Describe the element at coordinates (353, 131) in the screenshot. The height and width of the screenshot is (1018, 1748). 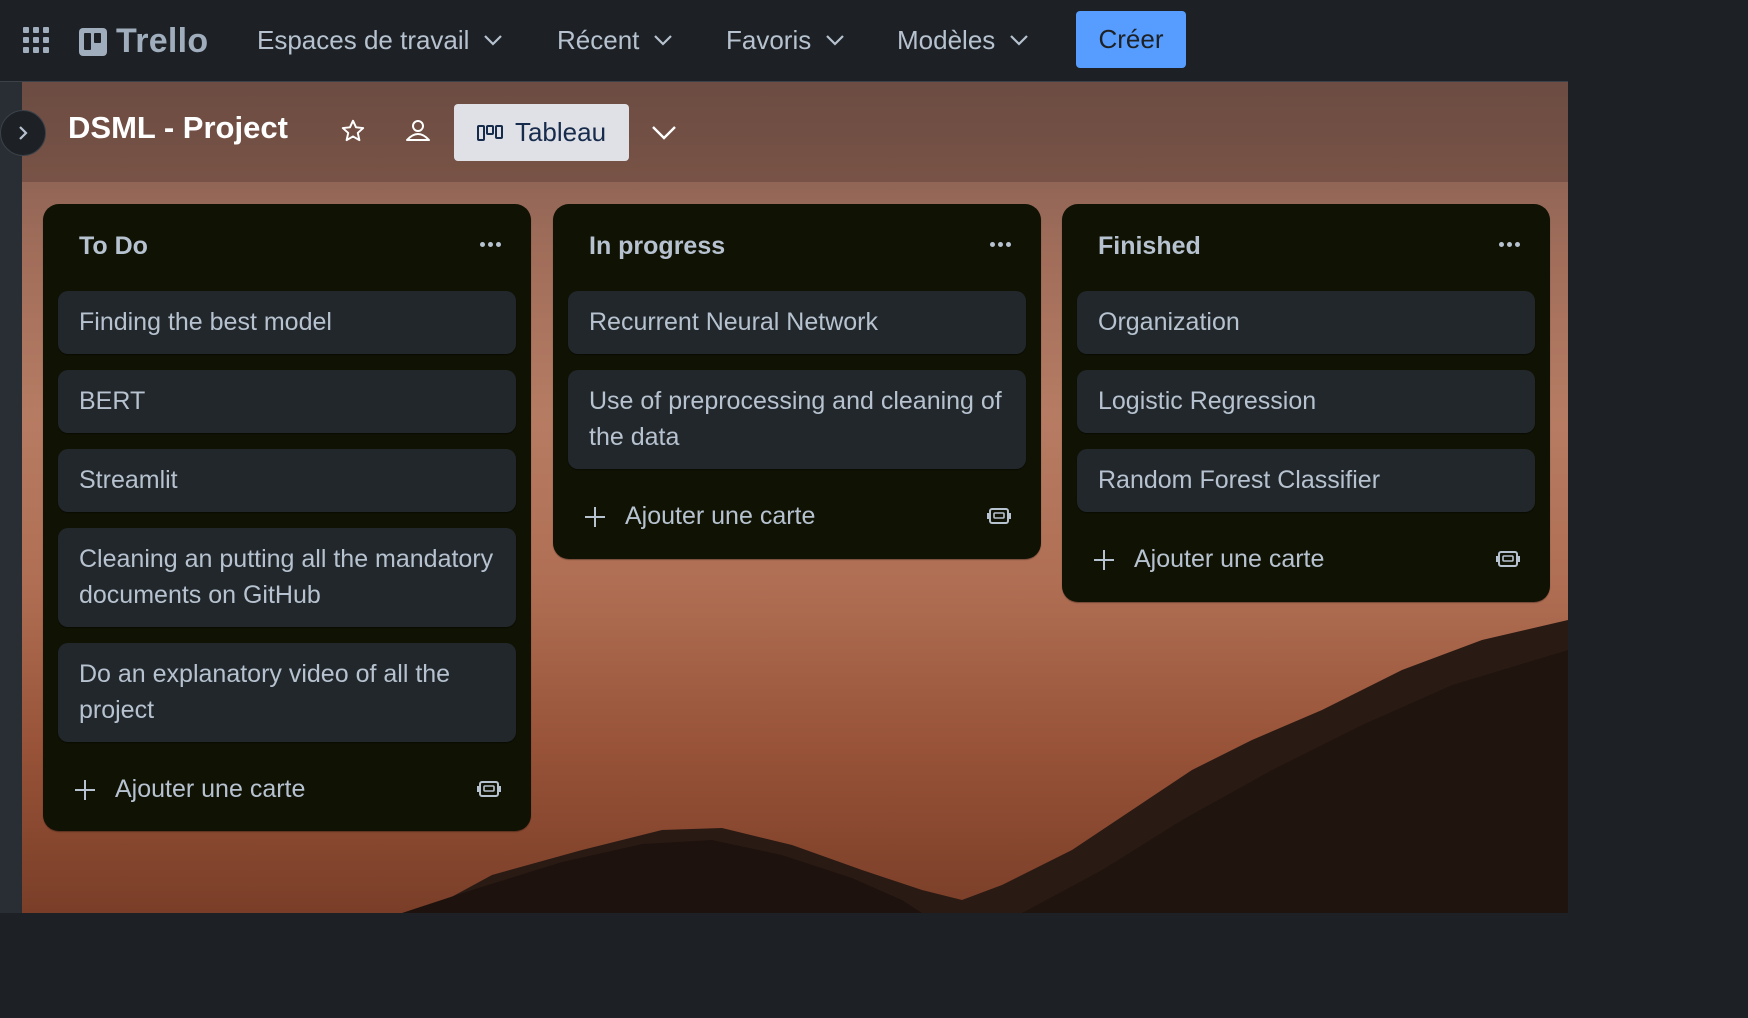
I see `star-icon` at that location.